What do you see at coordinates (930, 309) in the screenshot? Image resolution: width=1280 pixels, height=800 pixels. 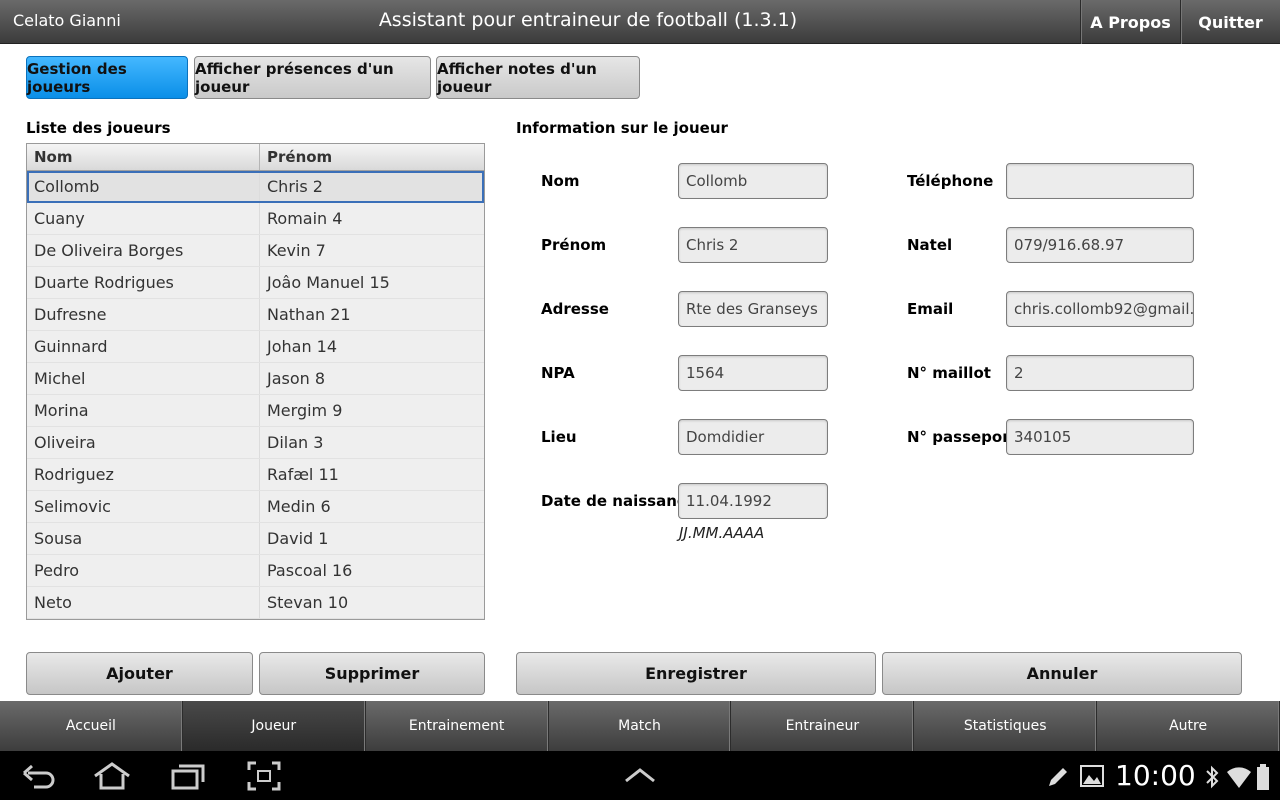 I see `email-label: Email` at bounding box center [930, 309].